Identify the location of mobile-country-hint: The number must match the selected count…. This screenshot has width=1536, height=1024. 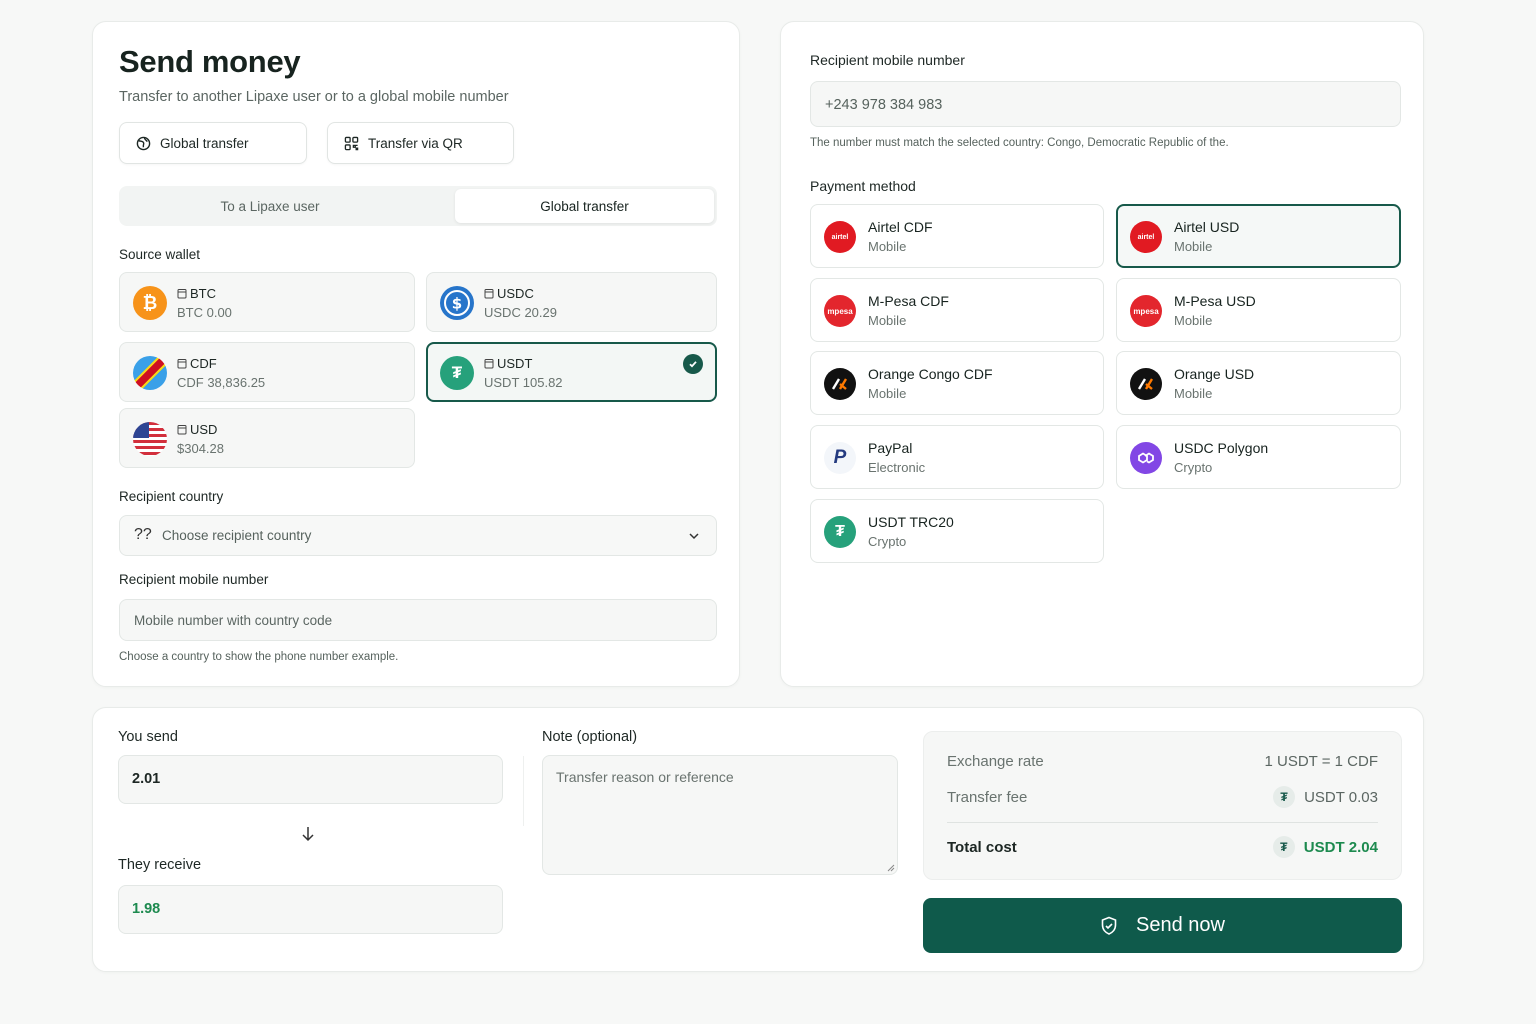
(1019, 143).